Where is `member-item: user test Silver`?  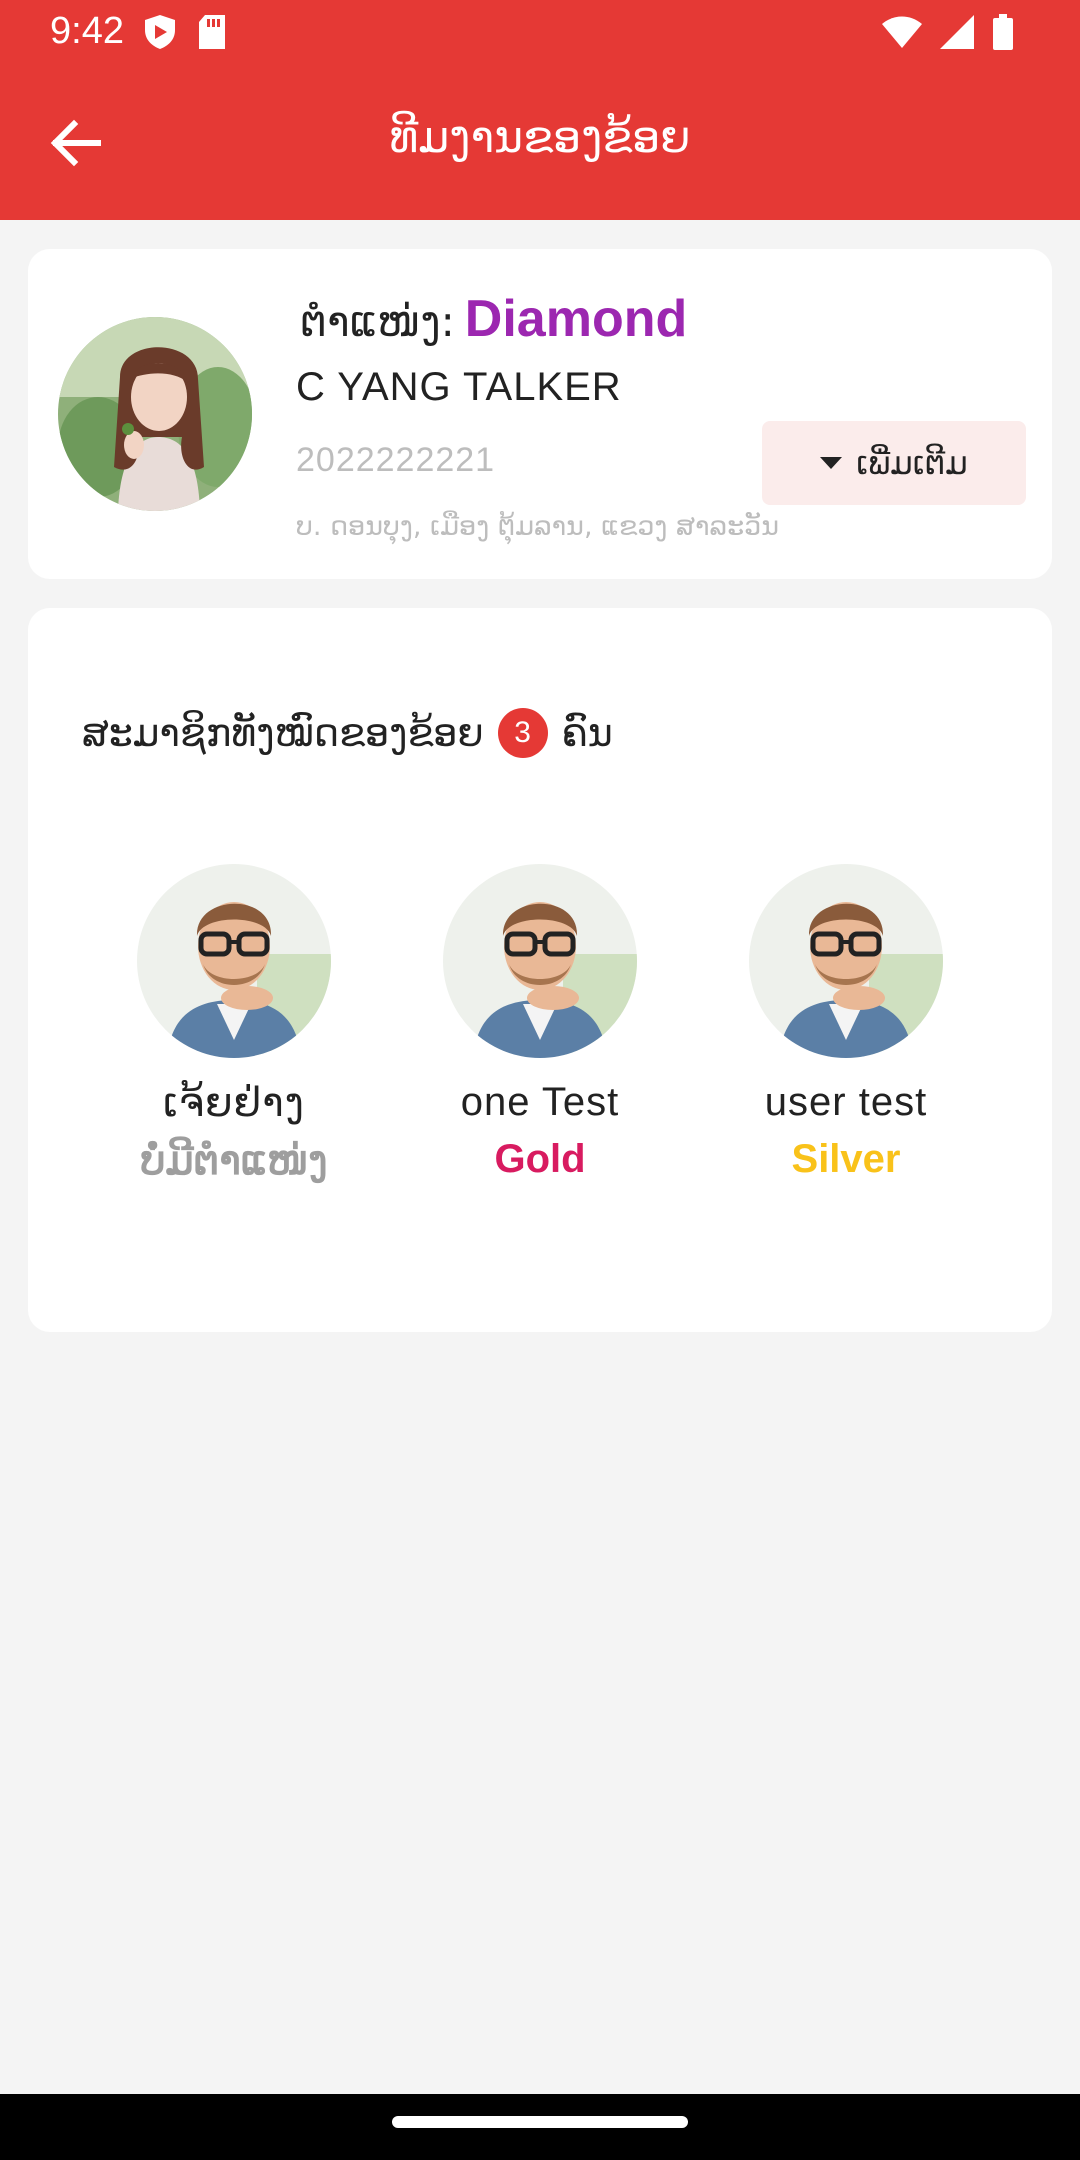 member-item: user test Silver is located at coordinates (846, 1023).